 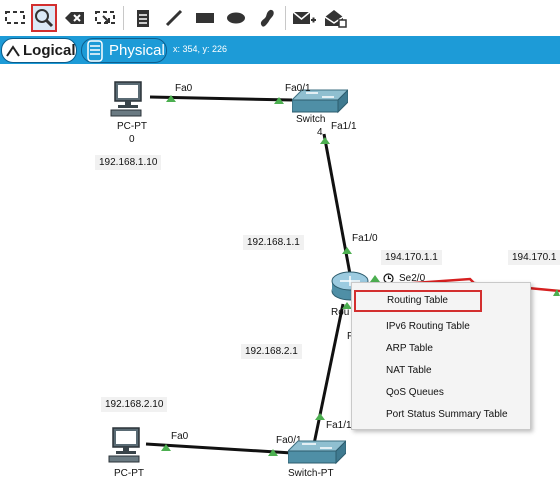 What do you see at coordinates (320, 132) in the screenshot?
I see `switch0-number-label: 4` at bounding box center [320, 132].